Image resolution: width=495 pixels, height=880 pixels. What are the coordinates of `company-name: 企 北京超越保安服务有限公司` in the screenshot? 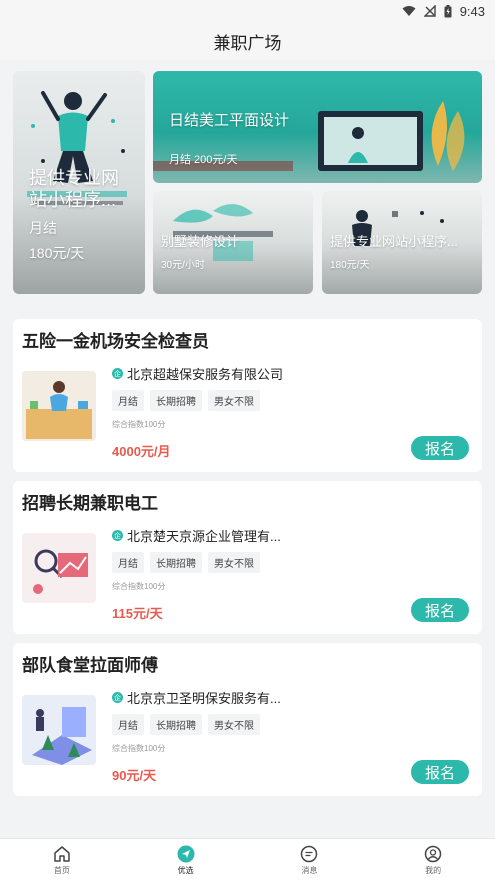 It's located at (197, 373).